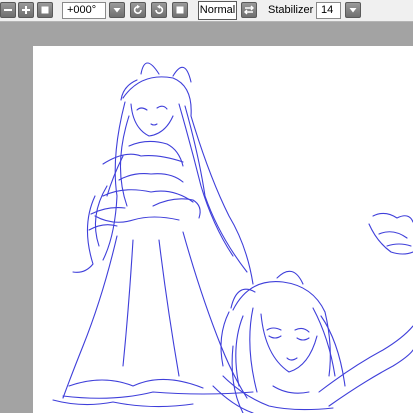 The width and height of the screenshot is (413, 413). What do you see at coordinates (291, 10) in the screenshot?
I see `stabilizer-label: Stabilizer` at bounding box center [291, 10].